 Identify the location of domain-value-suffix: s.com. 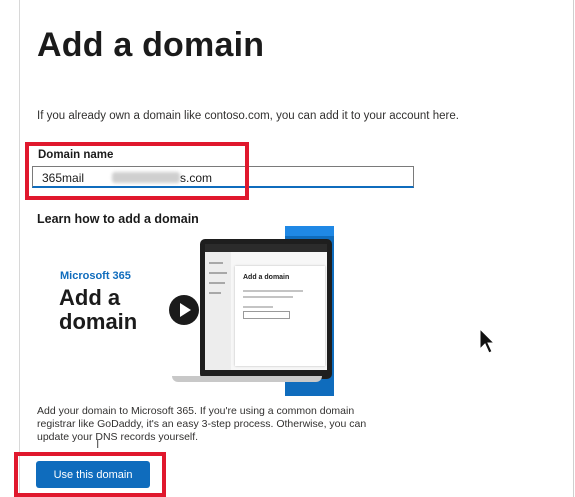
(196, 178).